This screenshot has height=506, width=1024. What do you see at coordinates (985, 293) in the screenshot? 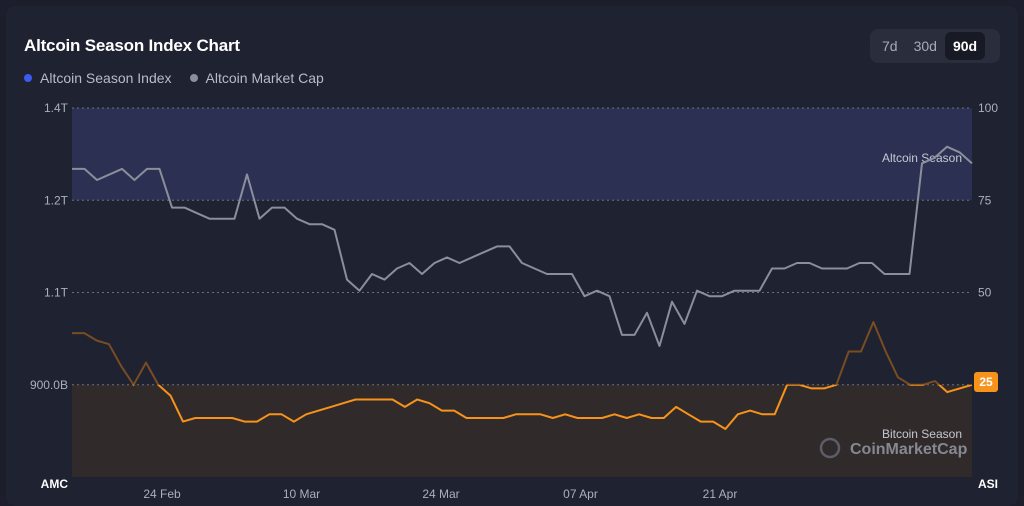
I see `right-tick-label: 50` at bounding box center [985, 293].